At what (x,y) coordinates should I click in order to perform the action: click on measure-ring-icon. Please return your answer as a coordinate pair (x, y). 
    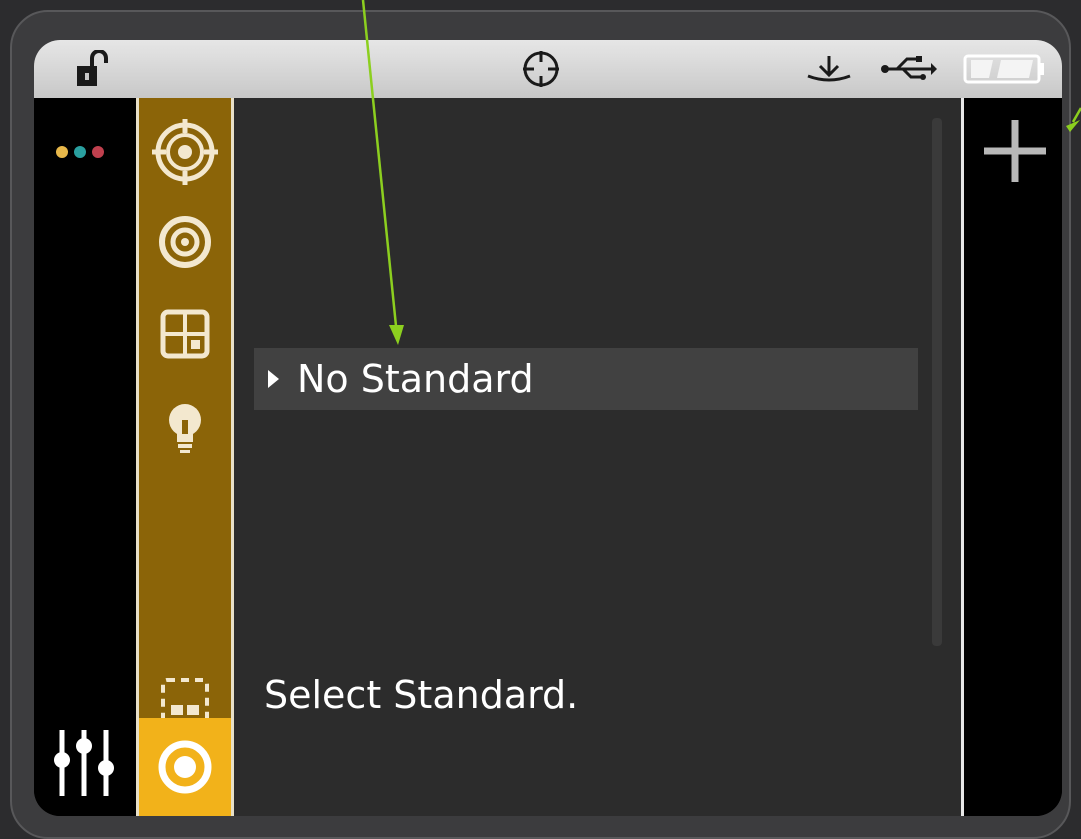
    Looking at the image, I should click on (185, 767).